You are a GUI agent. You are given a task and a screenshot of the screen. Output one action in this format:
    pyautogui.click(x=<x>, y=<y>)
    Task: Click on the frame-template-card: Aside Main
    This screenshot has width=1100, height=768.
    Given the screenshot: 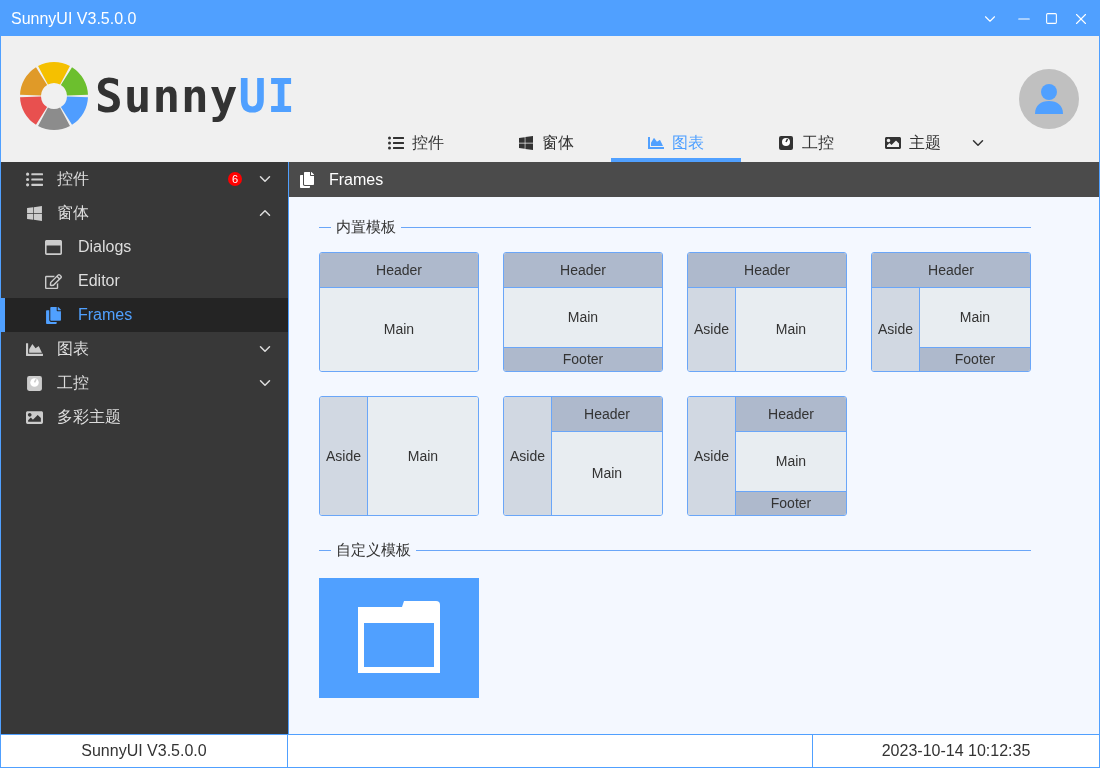 What is the action you would take?
    pyautogui.click(x=399, y=456)
    